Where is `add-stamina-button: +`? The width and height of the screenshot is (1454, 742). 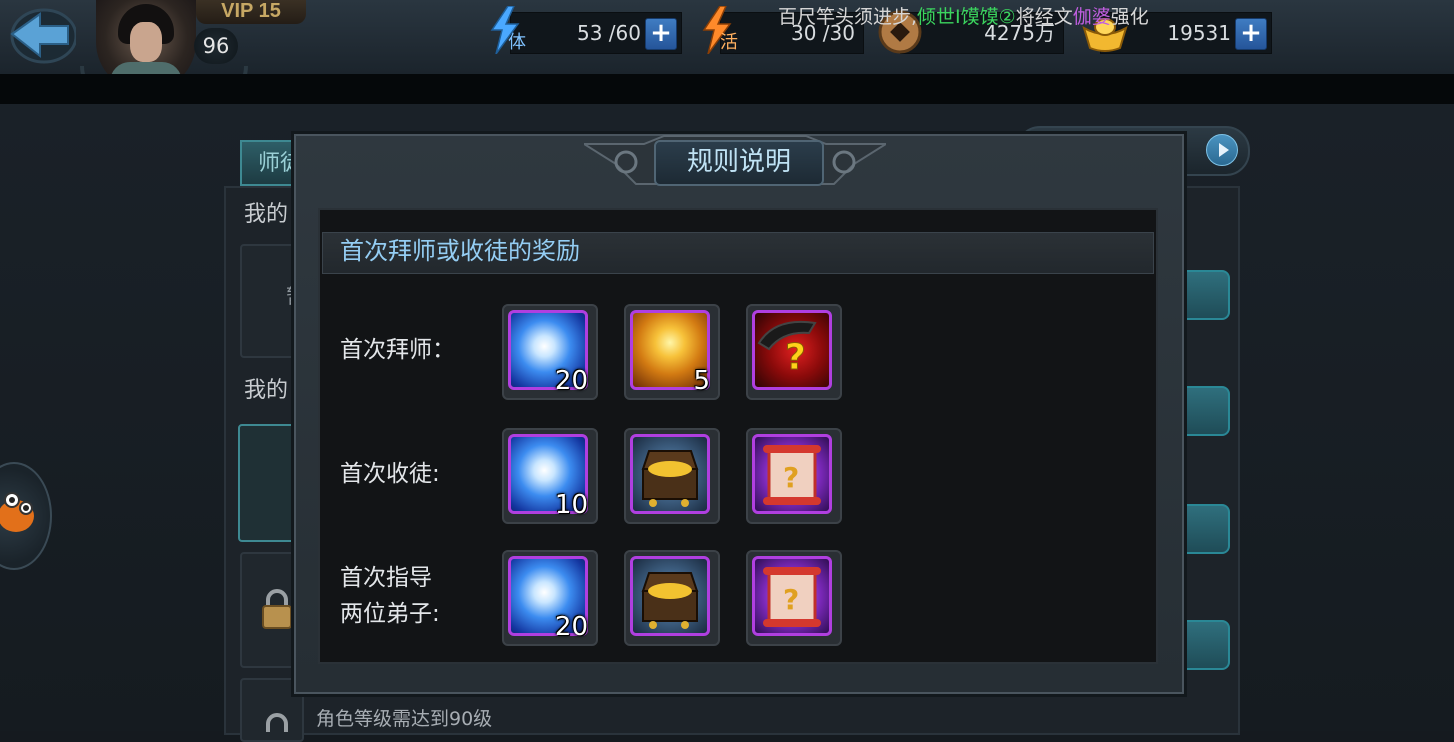
add-stamina-button: + is located at coordinates (661, 34).